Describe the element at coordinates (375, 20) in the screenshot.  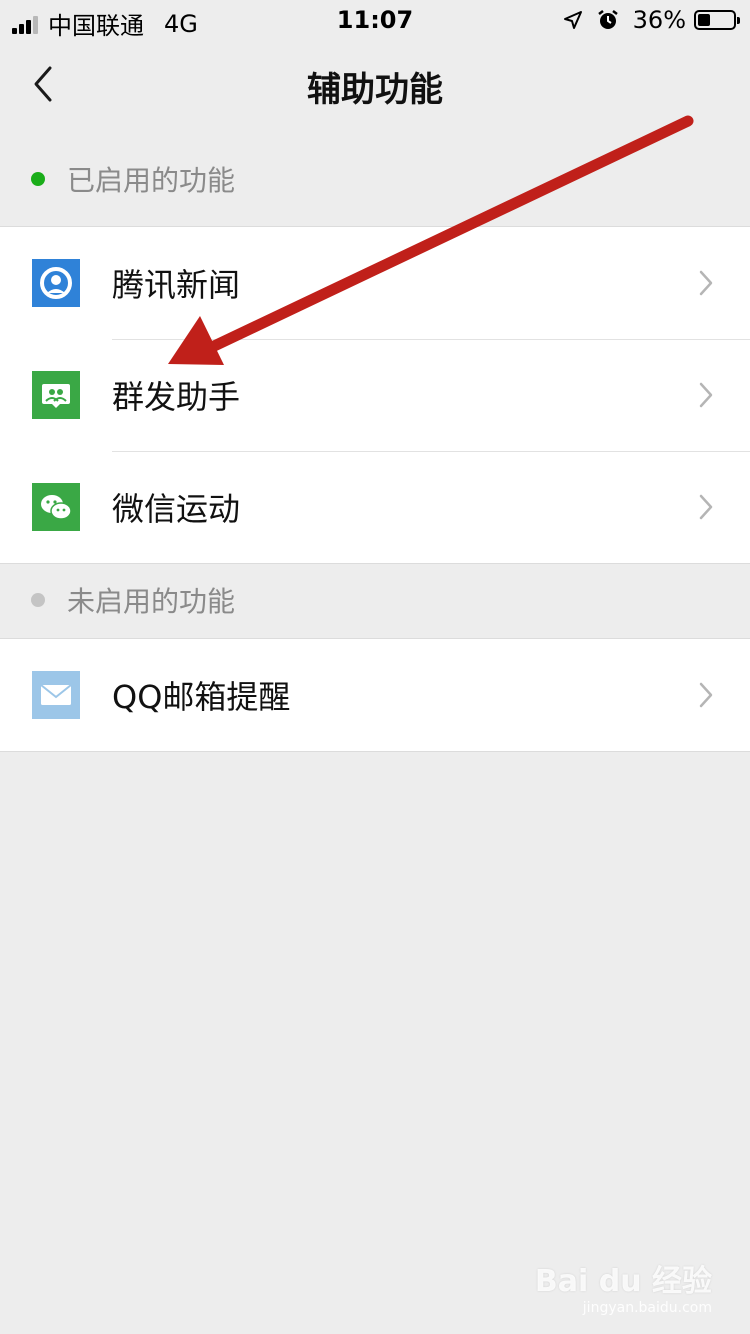
I see `status-bar: 中国联通 4G 11:07 36%` at that location.